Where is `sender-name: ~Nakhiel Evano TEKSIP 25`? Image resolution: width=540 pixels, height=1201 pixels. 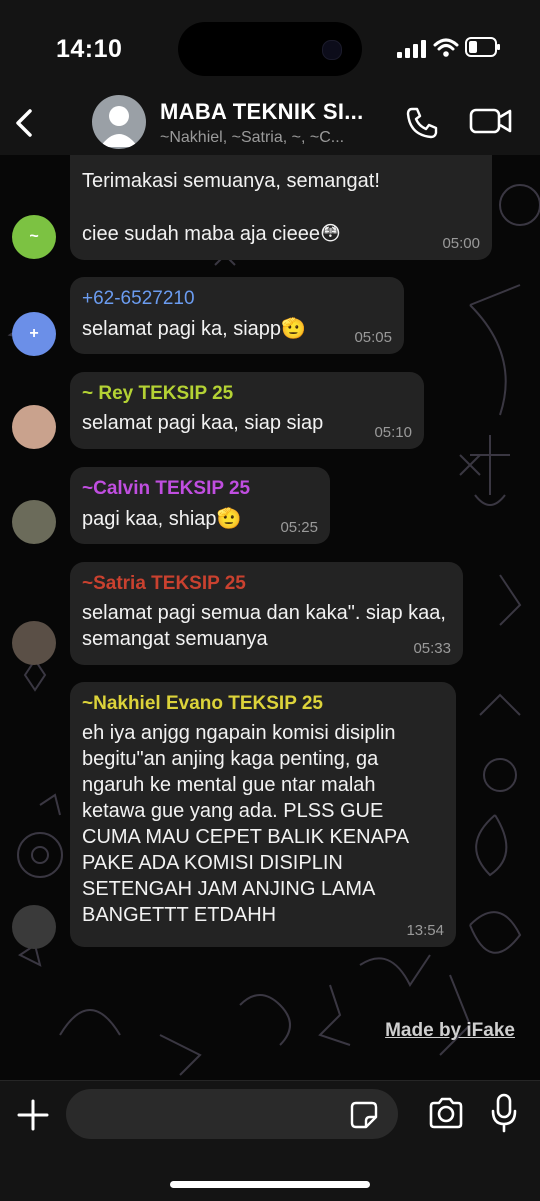 sender-name: ~Nakhiel Evano TEKSIP 25 is located at coordinates (263, 704).